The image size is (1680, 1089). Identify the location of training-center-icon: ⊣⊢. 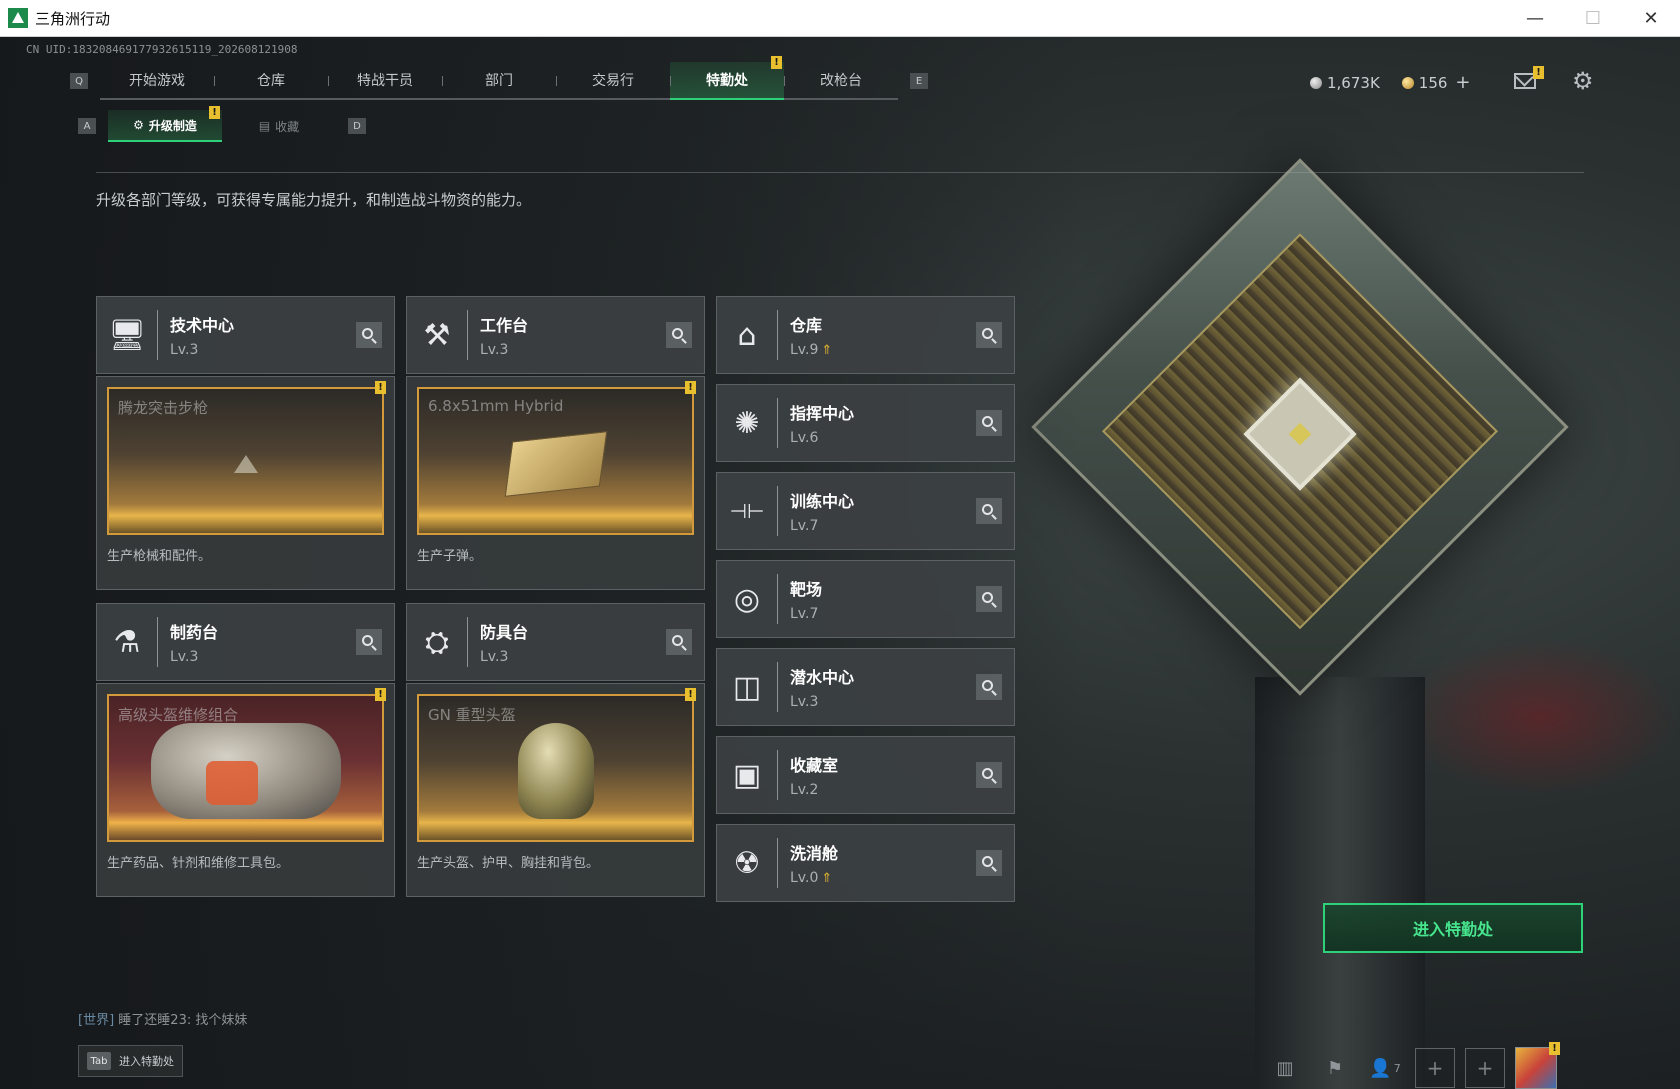
(747, 511).